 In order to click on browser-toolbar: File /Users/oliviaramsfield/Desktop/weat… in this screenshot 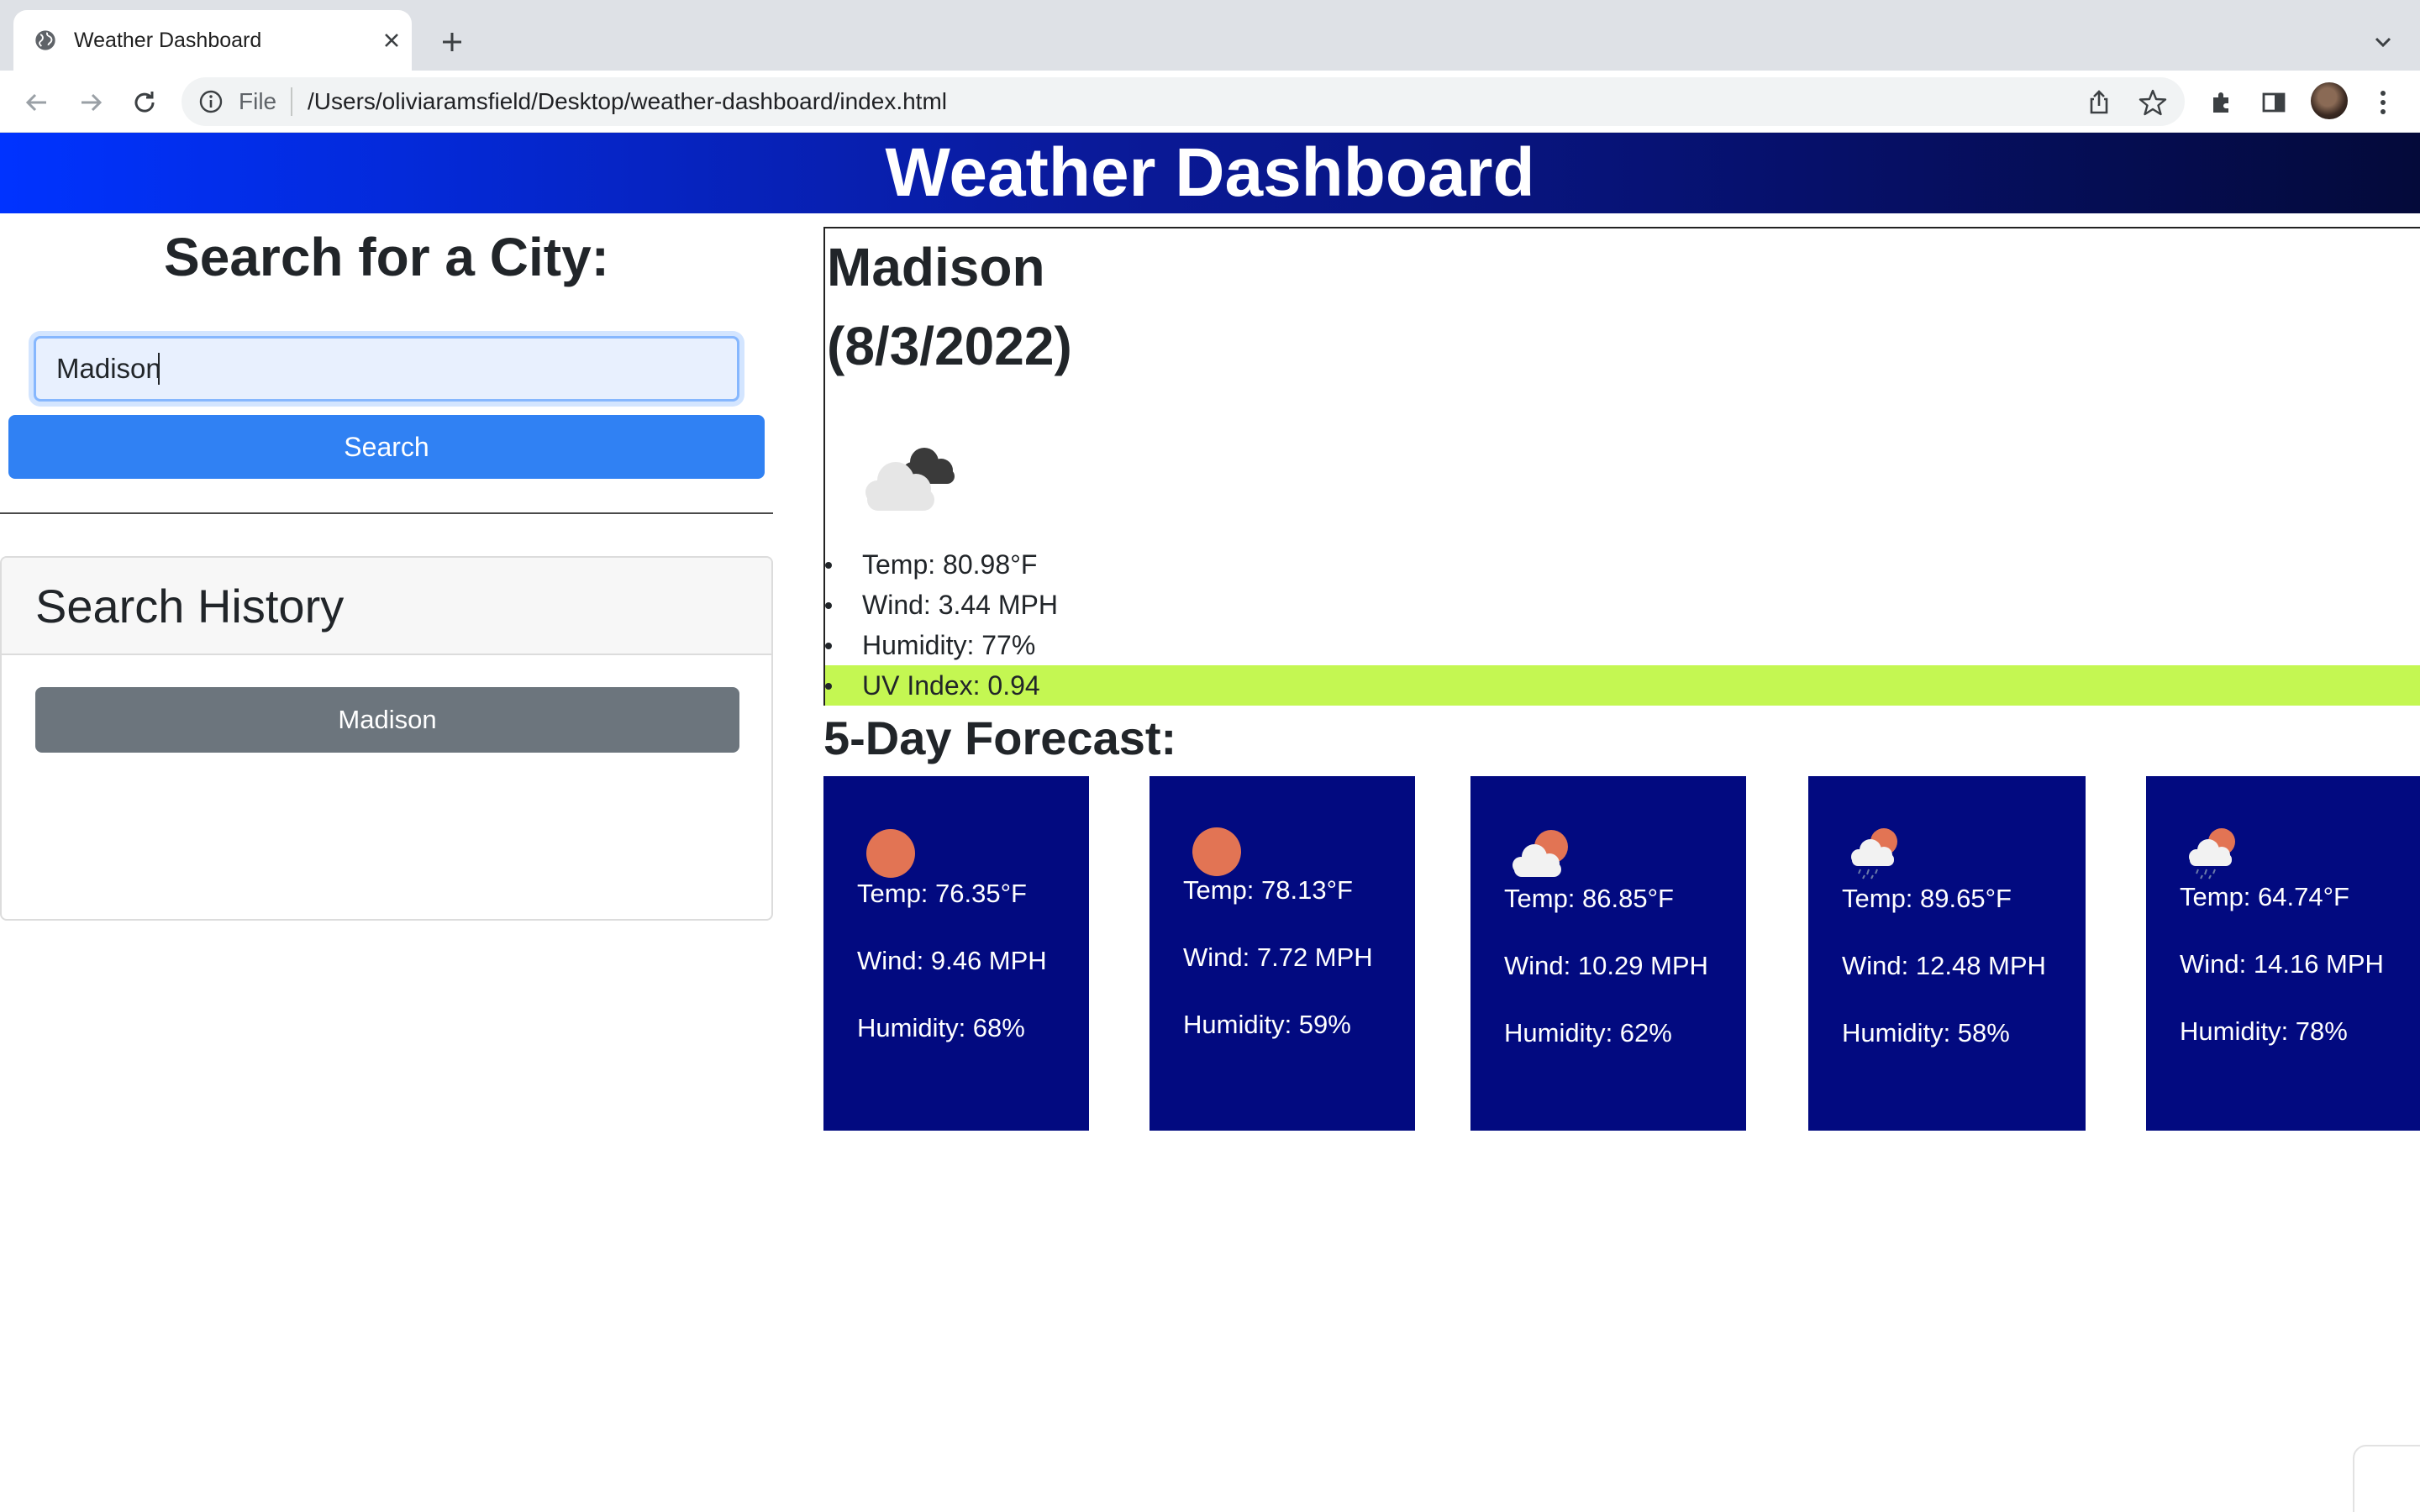, I will do `click(1210, 102)`.